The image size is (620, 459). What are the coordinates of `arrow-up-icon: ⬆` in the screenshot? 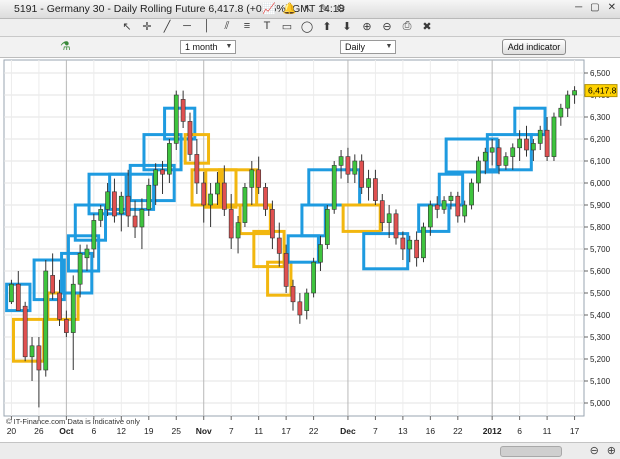 It's located at (327, 26).